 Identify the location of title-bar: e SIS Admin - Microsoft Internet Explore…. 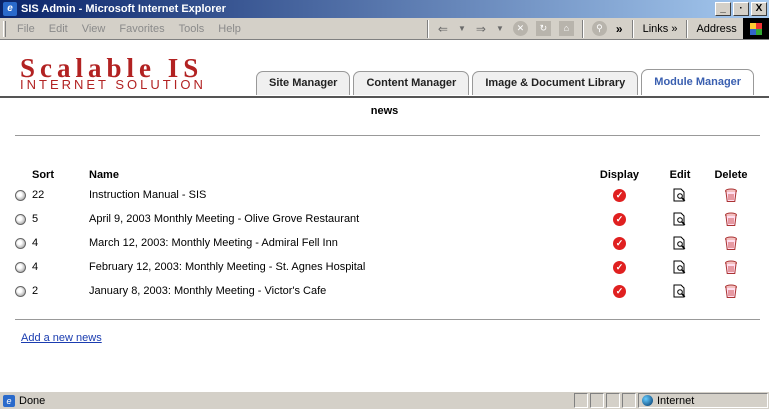
(384, 9).